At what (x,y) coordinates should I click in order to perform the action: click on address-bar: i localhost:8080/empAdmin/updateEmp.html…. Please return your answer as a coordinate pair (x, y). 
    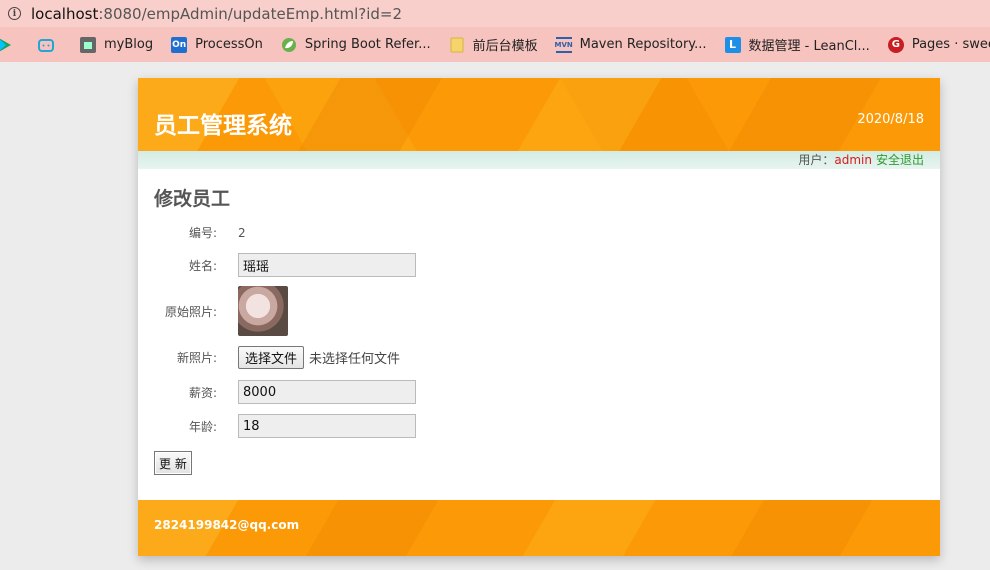
    Looking at the image, I should click on (495, 13).